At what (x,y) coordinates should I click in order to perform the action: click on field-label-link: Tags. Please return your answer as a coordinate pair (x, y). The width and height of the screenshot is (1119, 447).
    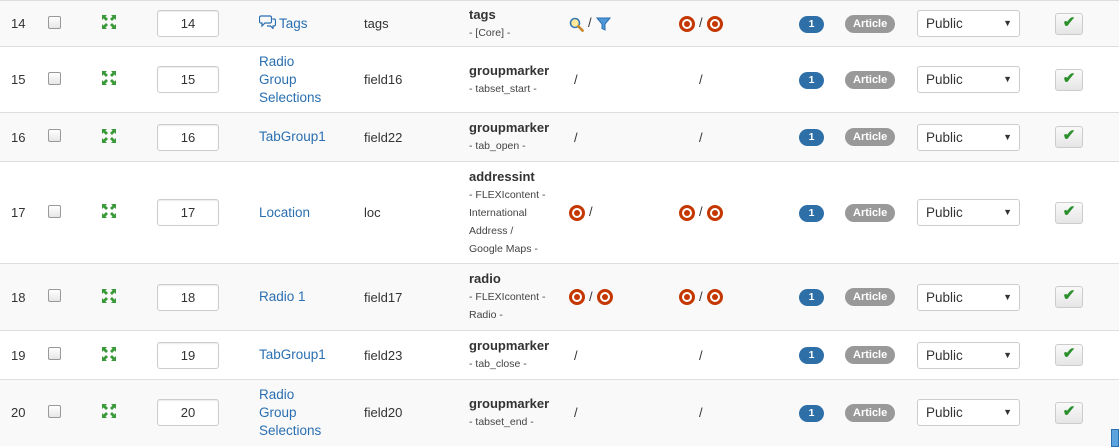
    Looking at the image, I should click on (293, 24).